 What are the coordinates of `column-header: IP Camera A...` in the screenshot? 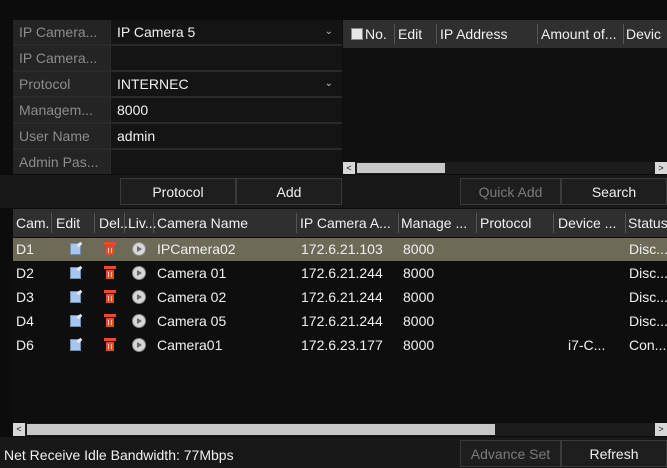 It's located at (348, 223).